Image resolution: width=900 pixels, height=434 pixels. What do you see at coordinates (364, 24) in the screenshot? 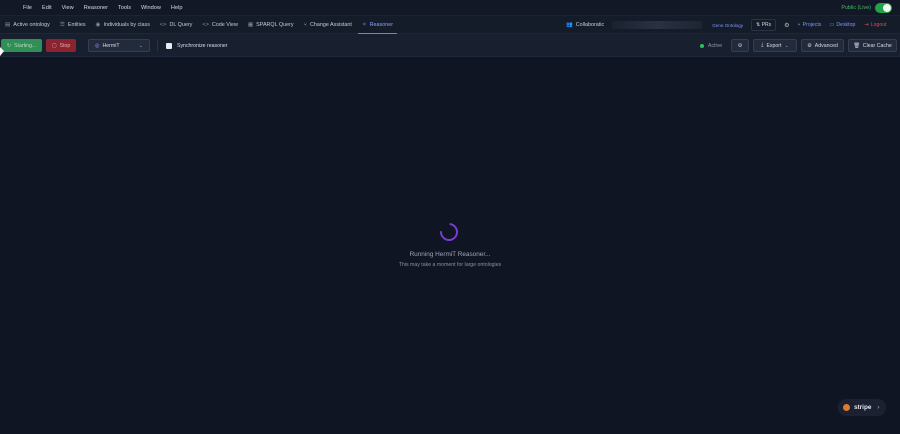
I see `sparkle-icon: ✧` at bounding box center [364, 24].